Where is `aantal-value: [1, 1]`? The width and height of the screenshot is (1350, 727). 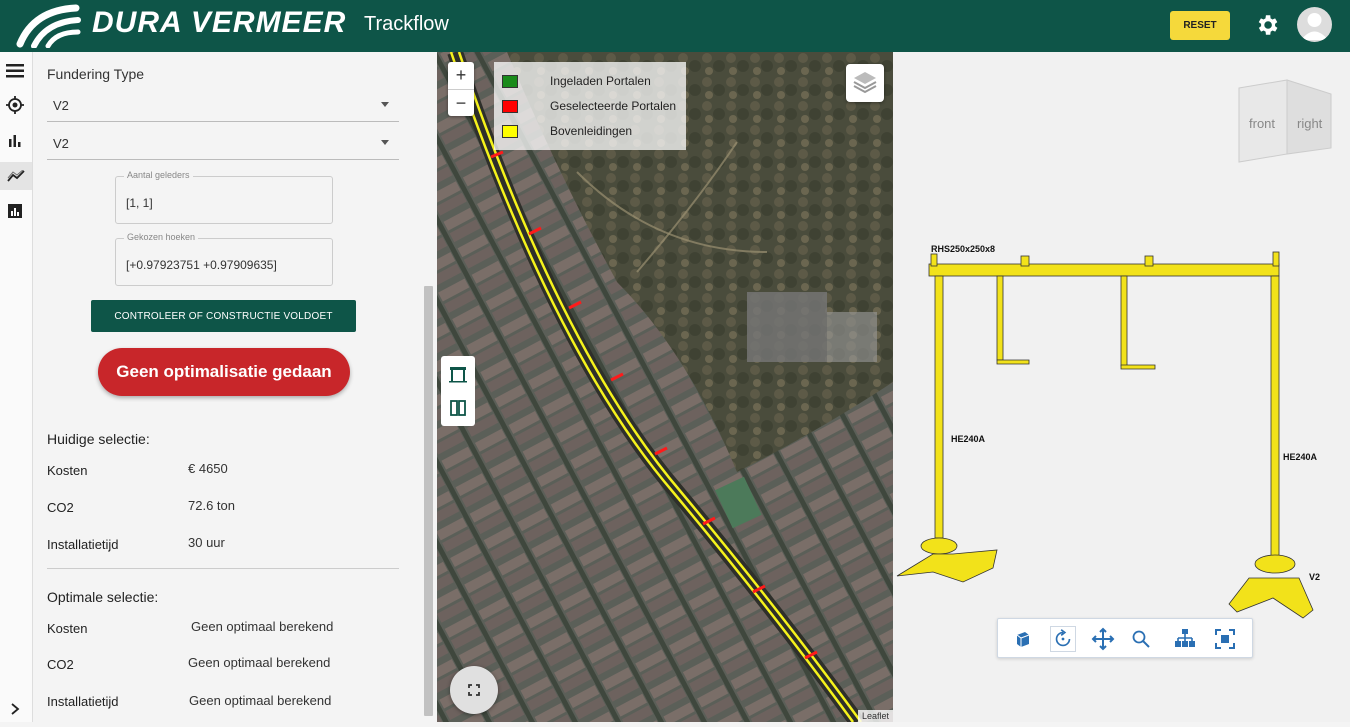
aantal-value: [1, 1] is located at coordinates (139, 203).